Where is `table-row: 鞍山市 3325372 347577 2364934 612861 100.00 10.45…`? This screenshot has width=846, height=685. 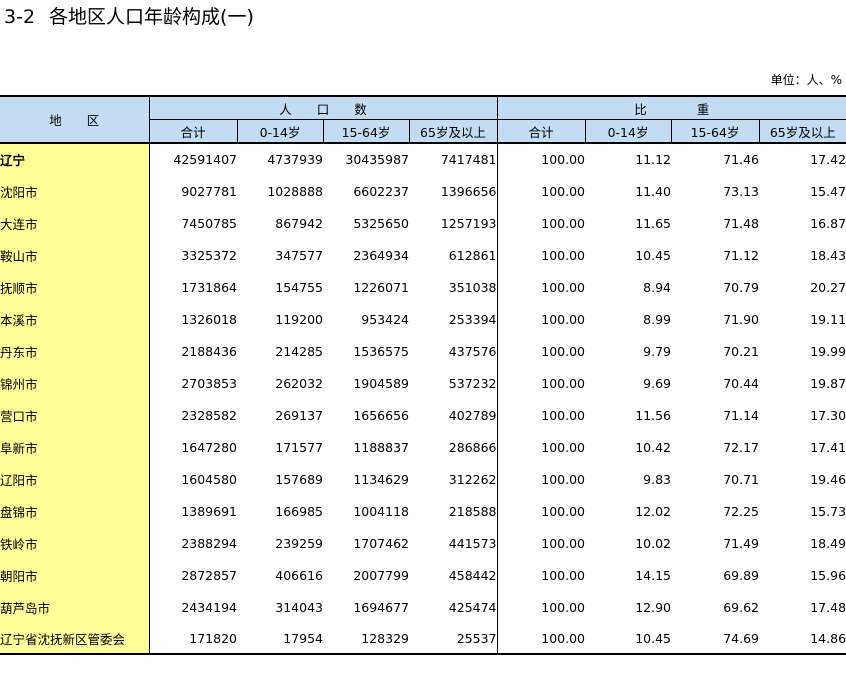 table-row: 鞍山市 3325372 347577 2364934 612861 100.00 10.45… is located at coordinates (423, 255).